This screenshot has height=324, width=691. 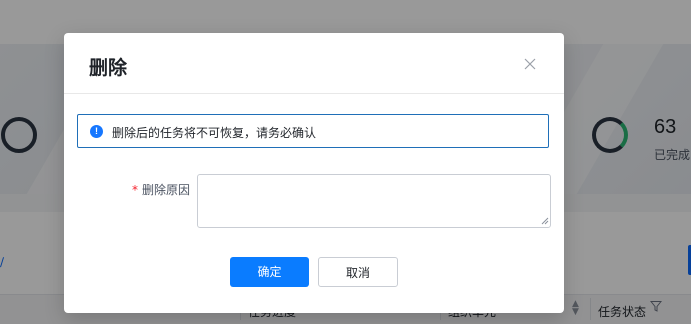 What do you see at coordinates (530, 64) in the screenshot?
I see `close-icon` at bounding box center [530, 64].